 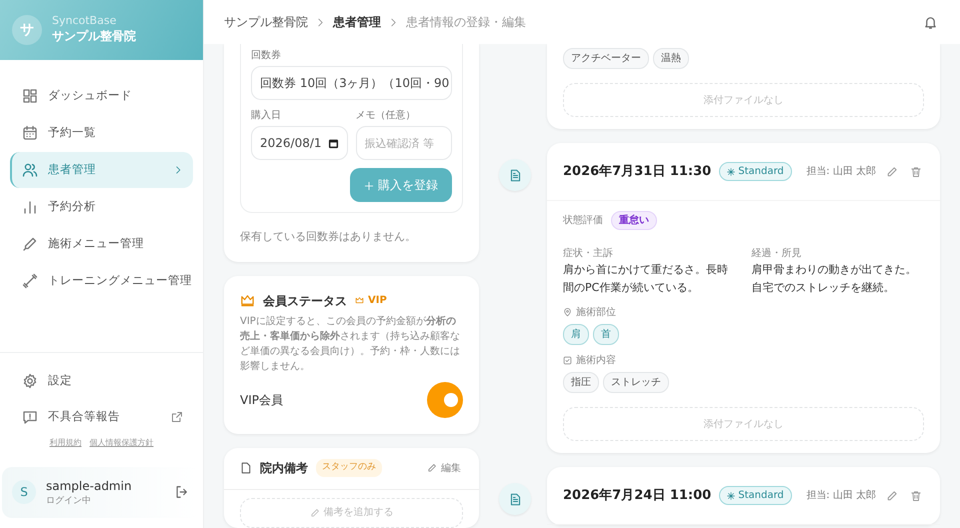 What do you see at coordinates (743, 312) in the screenshot?
I see `section-label: 施術部位` at bounding box center [743, 312].